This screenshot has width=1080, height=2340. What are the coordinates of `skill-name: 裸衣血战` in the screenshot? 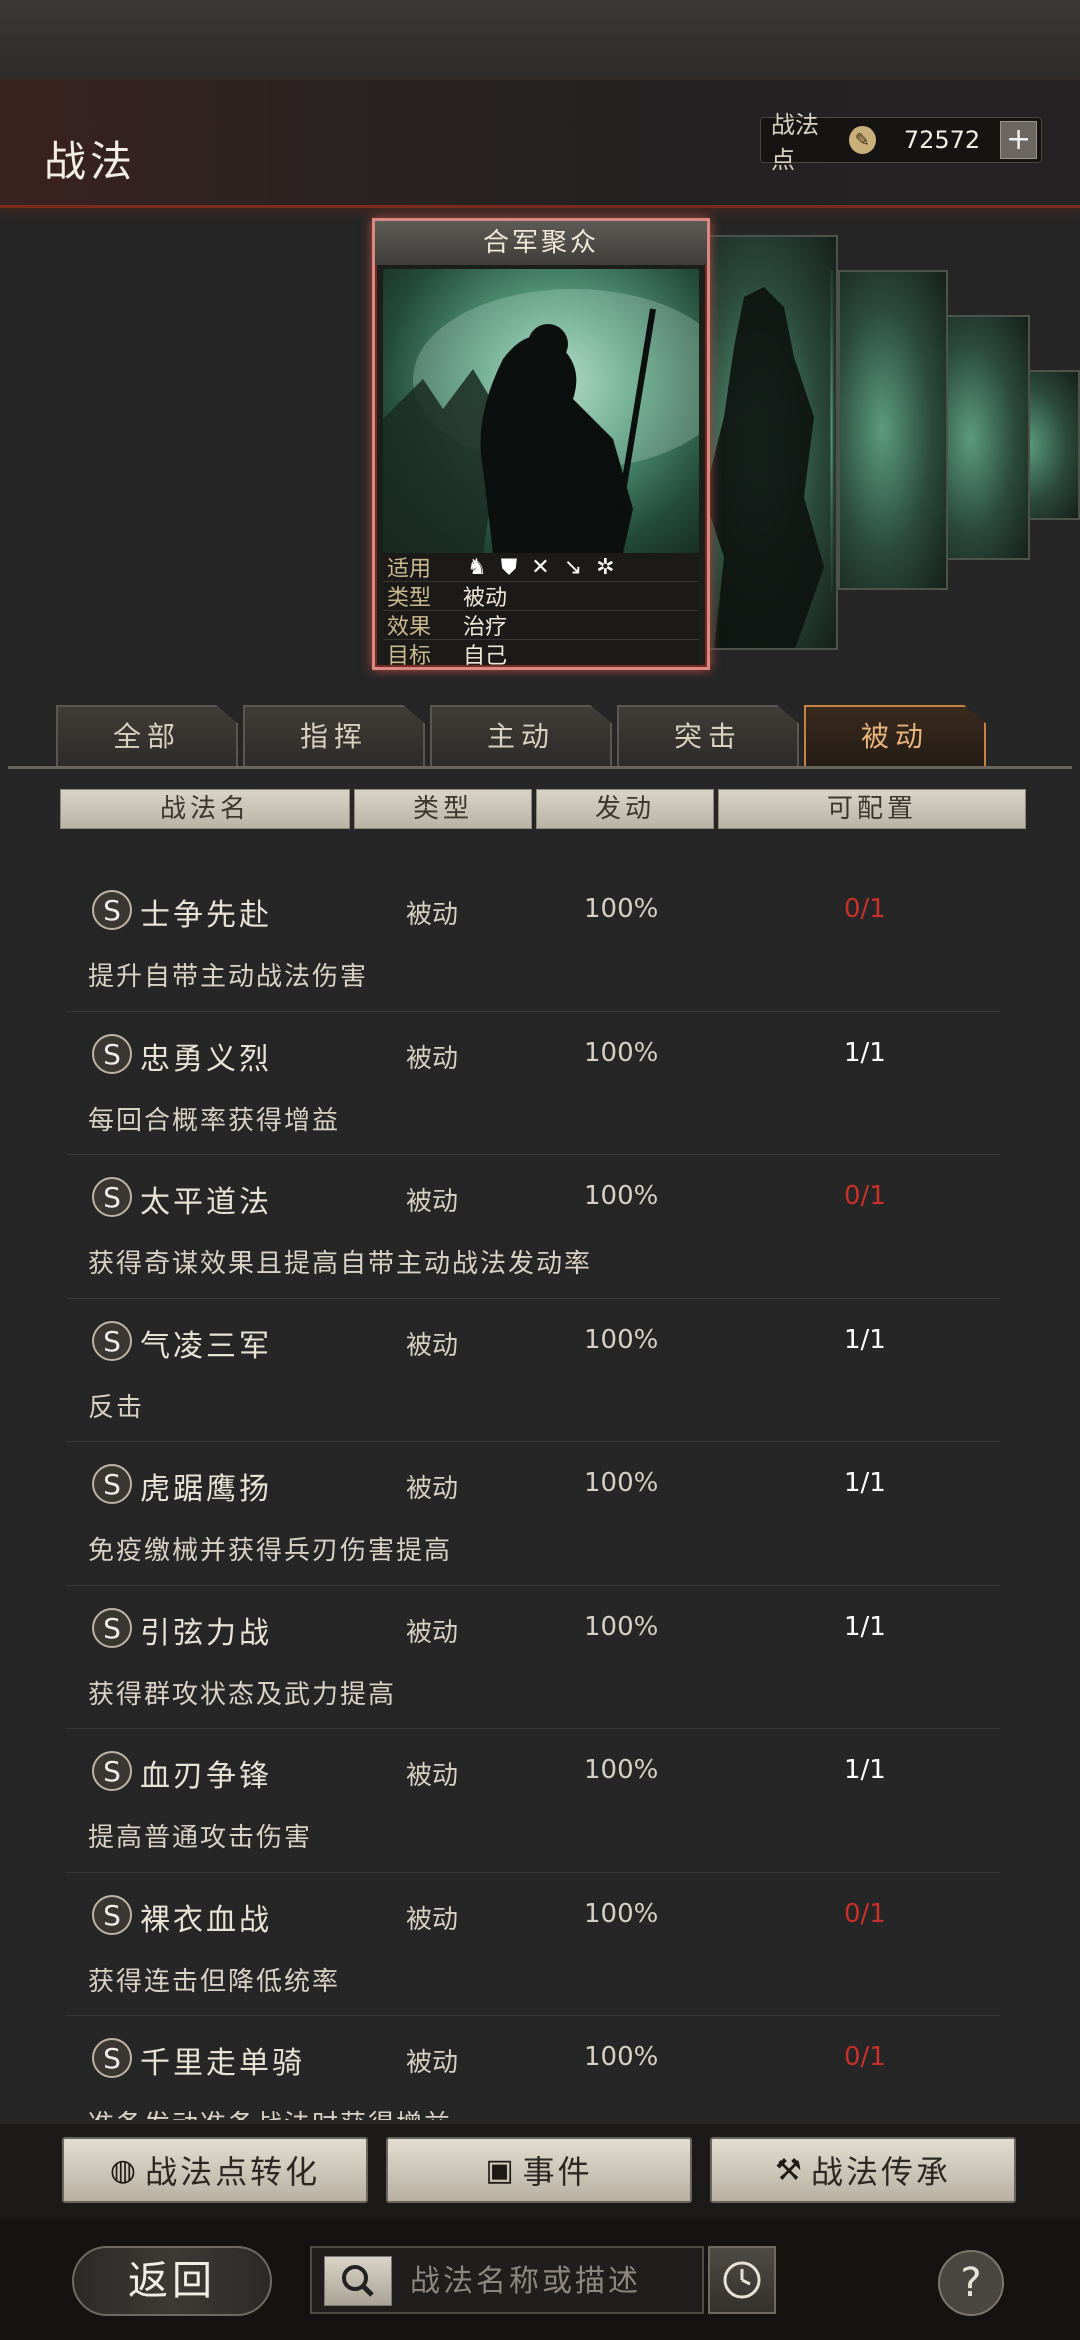 It's located at (206, 1920).